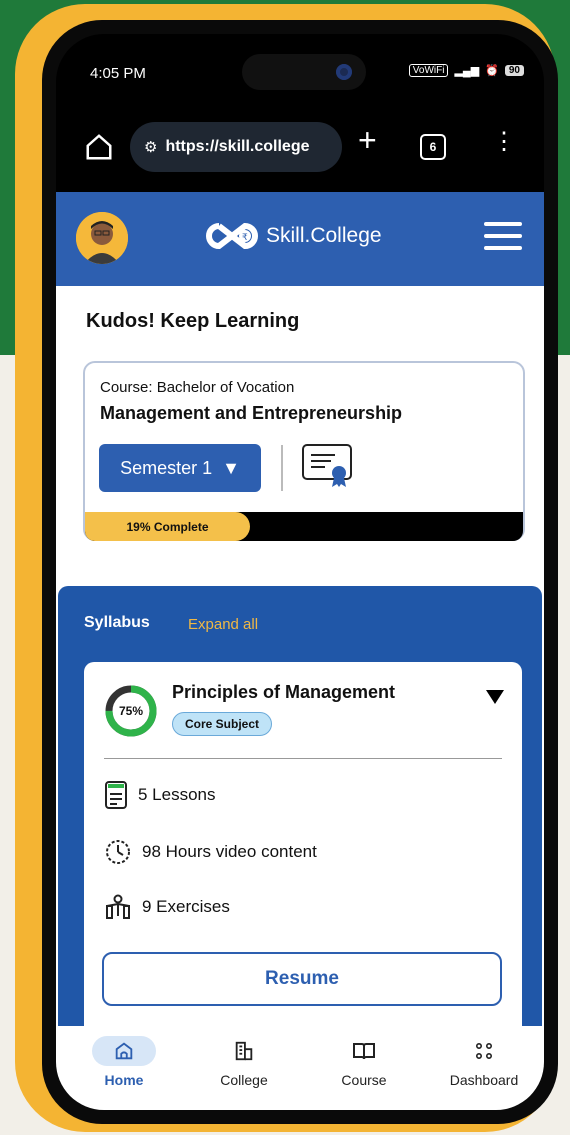 The image size is (570, 1135). What do you see at coordinates (232, 236) in the screenshot?
I see `infinity-logo-icon: ₹` at bounding box center [232, 236].